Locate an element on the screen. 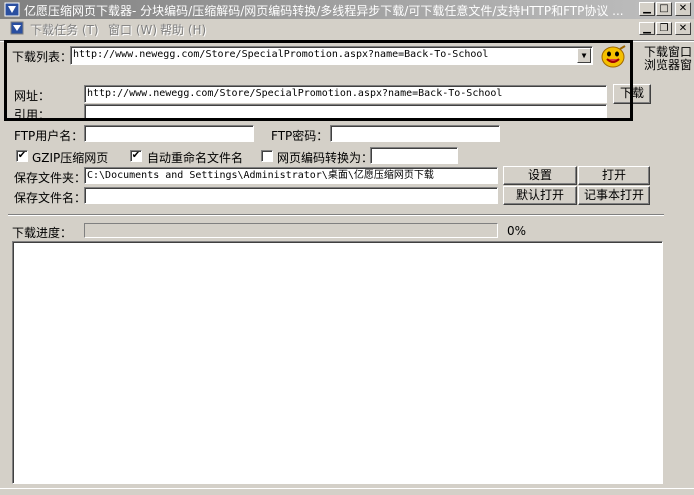  save-name-label: 保存文件名： is located at coordinates (50, 198).